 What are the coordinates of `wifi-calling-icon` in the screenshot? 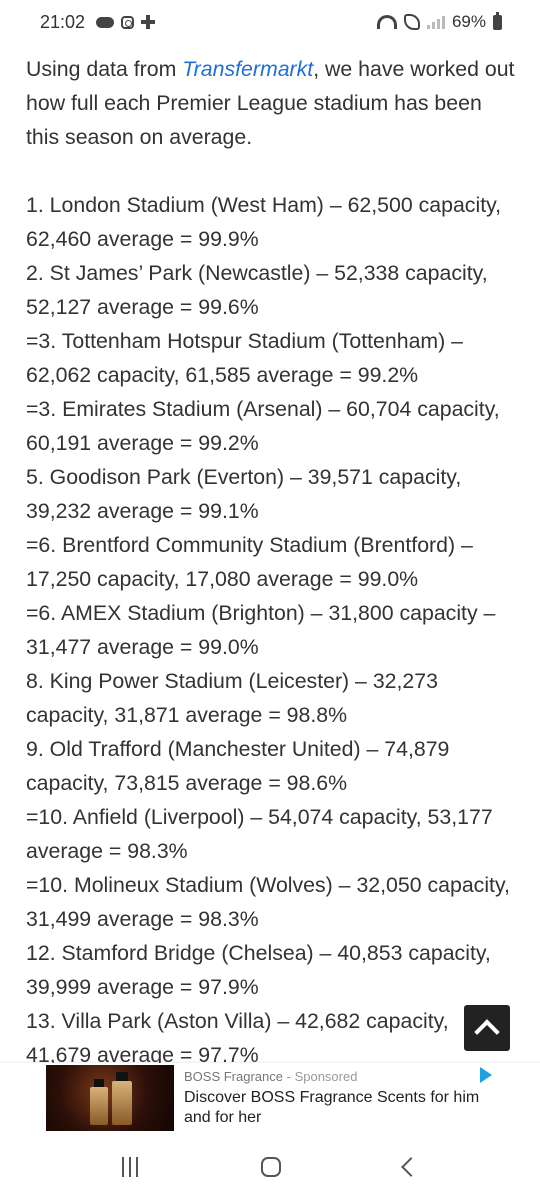 It's located at (411, 22).